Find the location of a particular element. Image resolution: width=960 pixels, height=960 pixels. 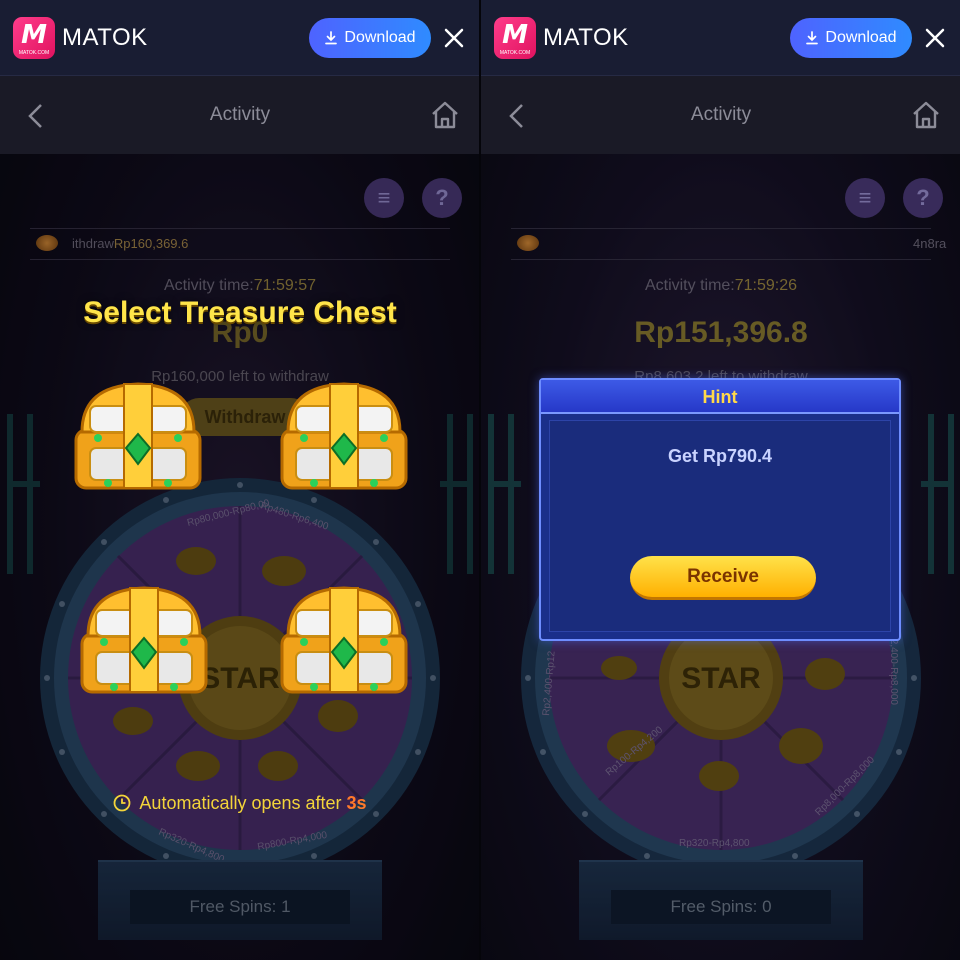

hint-title: Hint is located at coordinates (720, 397).